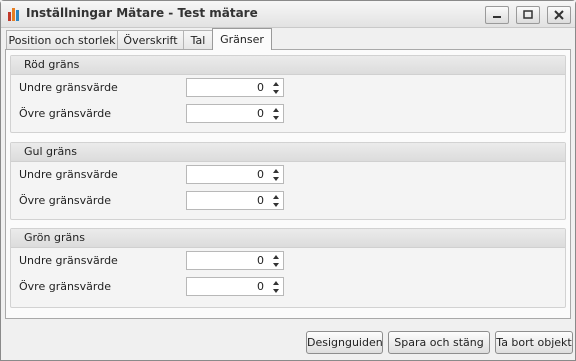 The image size is (576, 361). I want to click on yellow-lower-spinbox: 0, so click(235, 174).